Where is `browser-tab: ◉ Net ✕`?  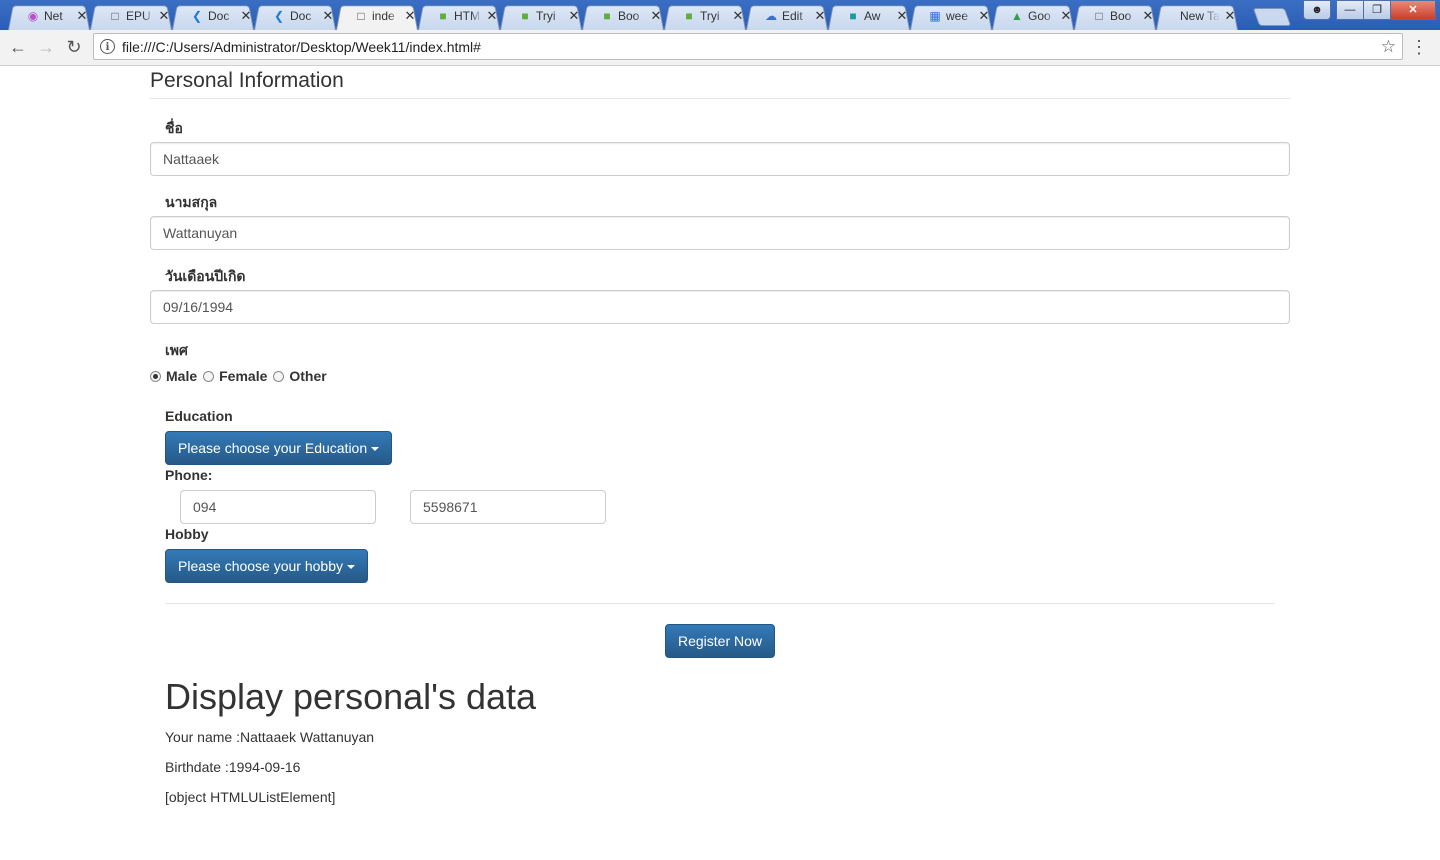 browser-tab: ◉ Net ✕ is located at coordinates (49, 16).